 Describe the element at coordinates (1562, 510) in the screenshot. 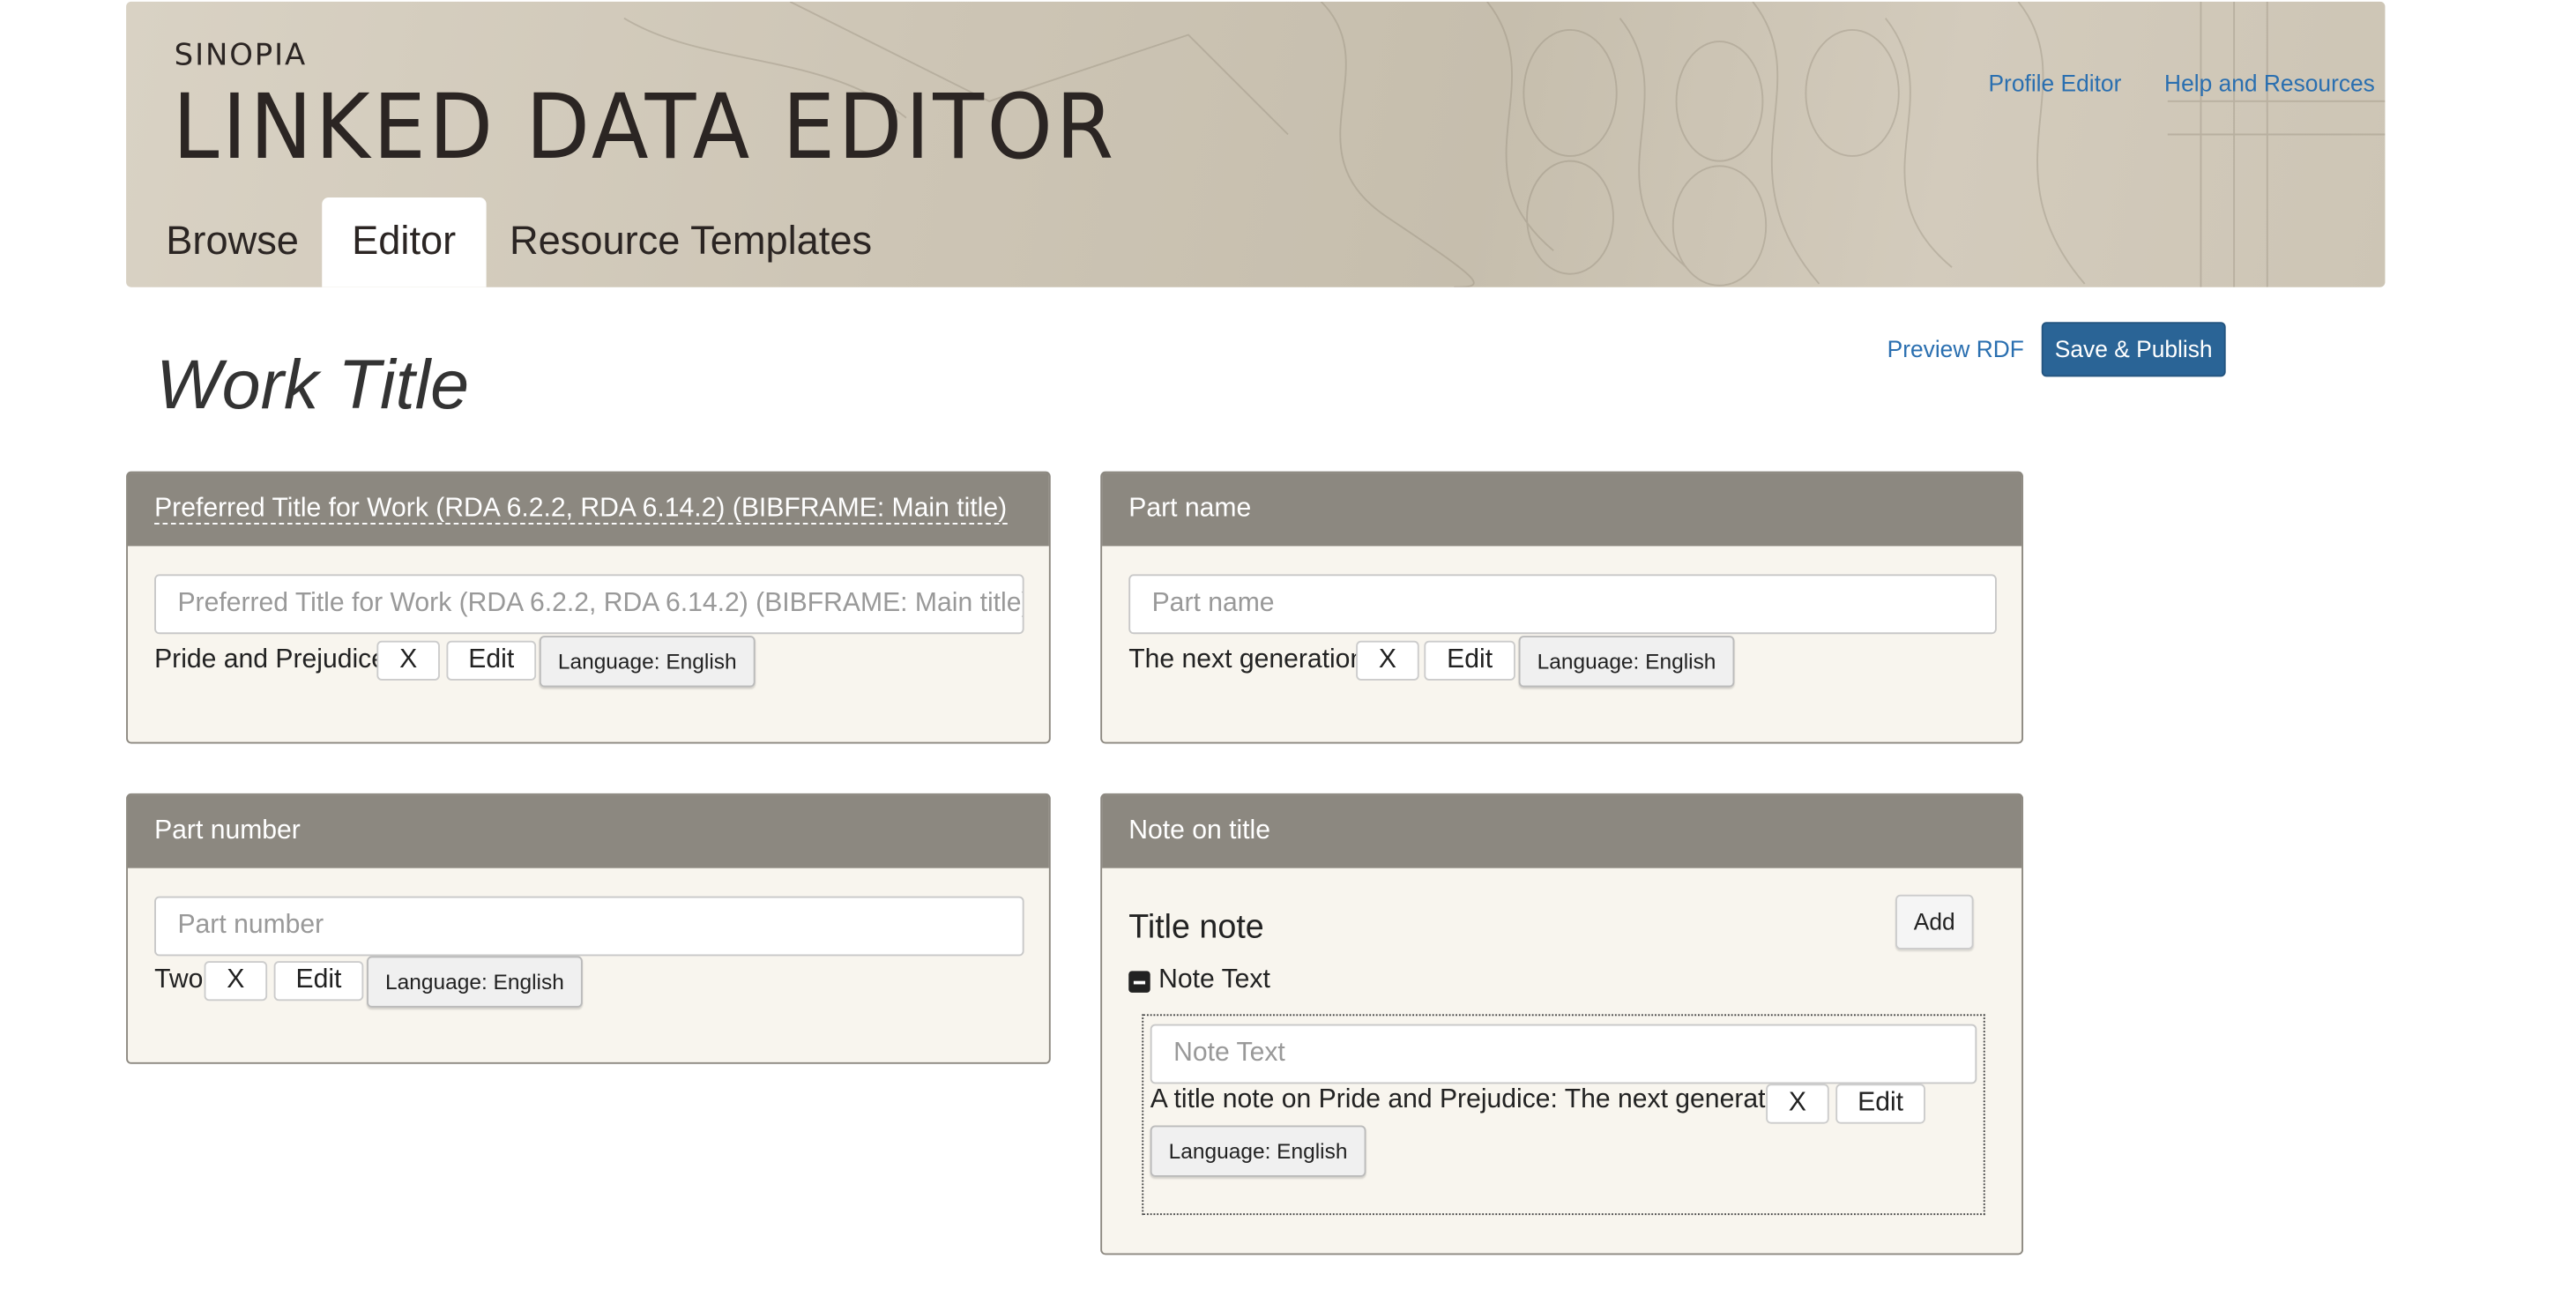

I see `part-name-heading: Part name` at that location.